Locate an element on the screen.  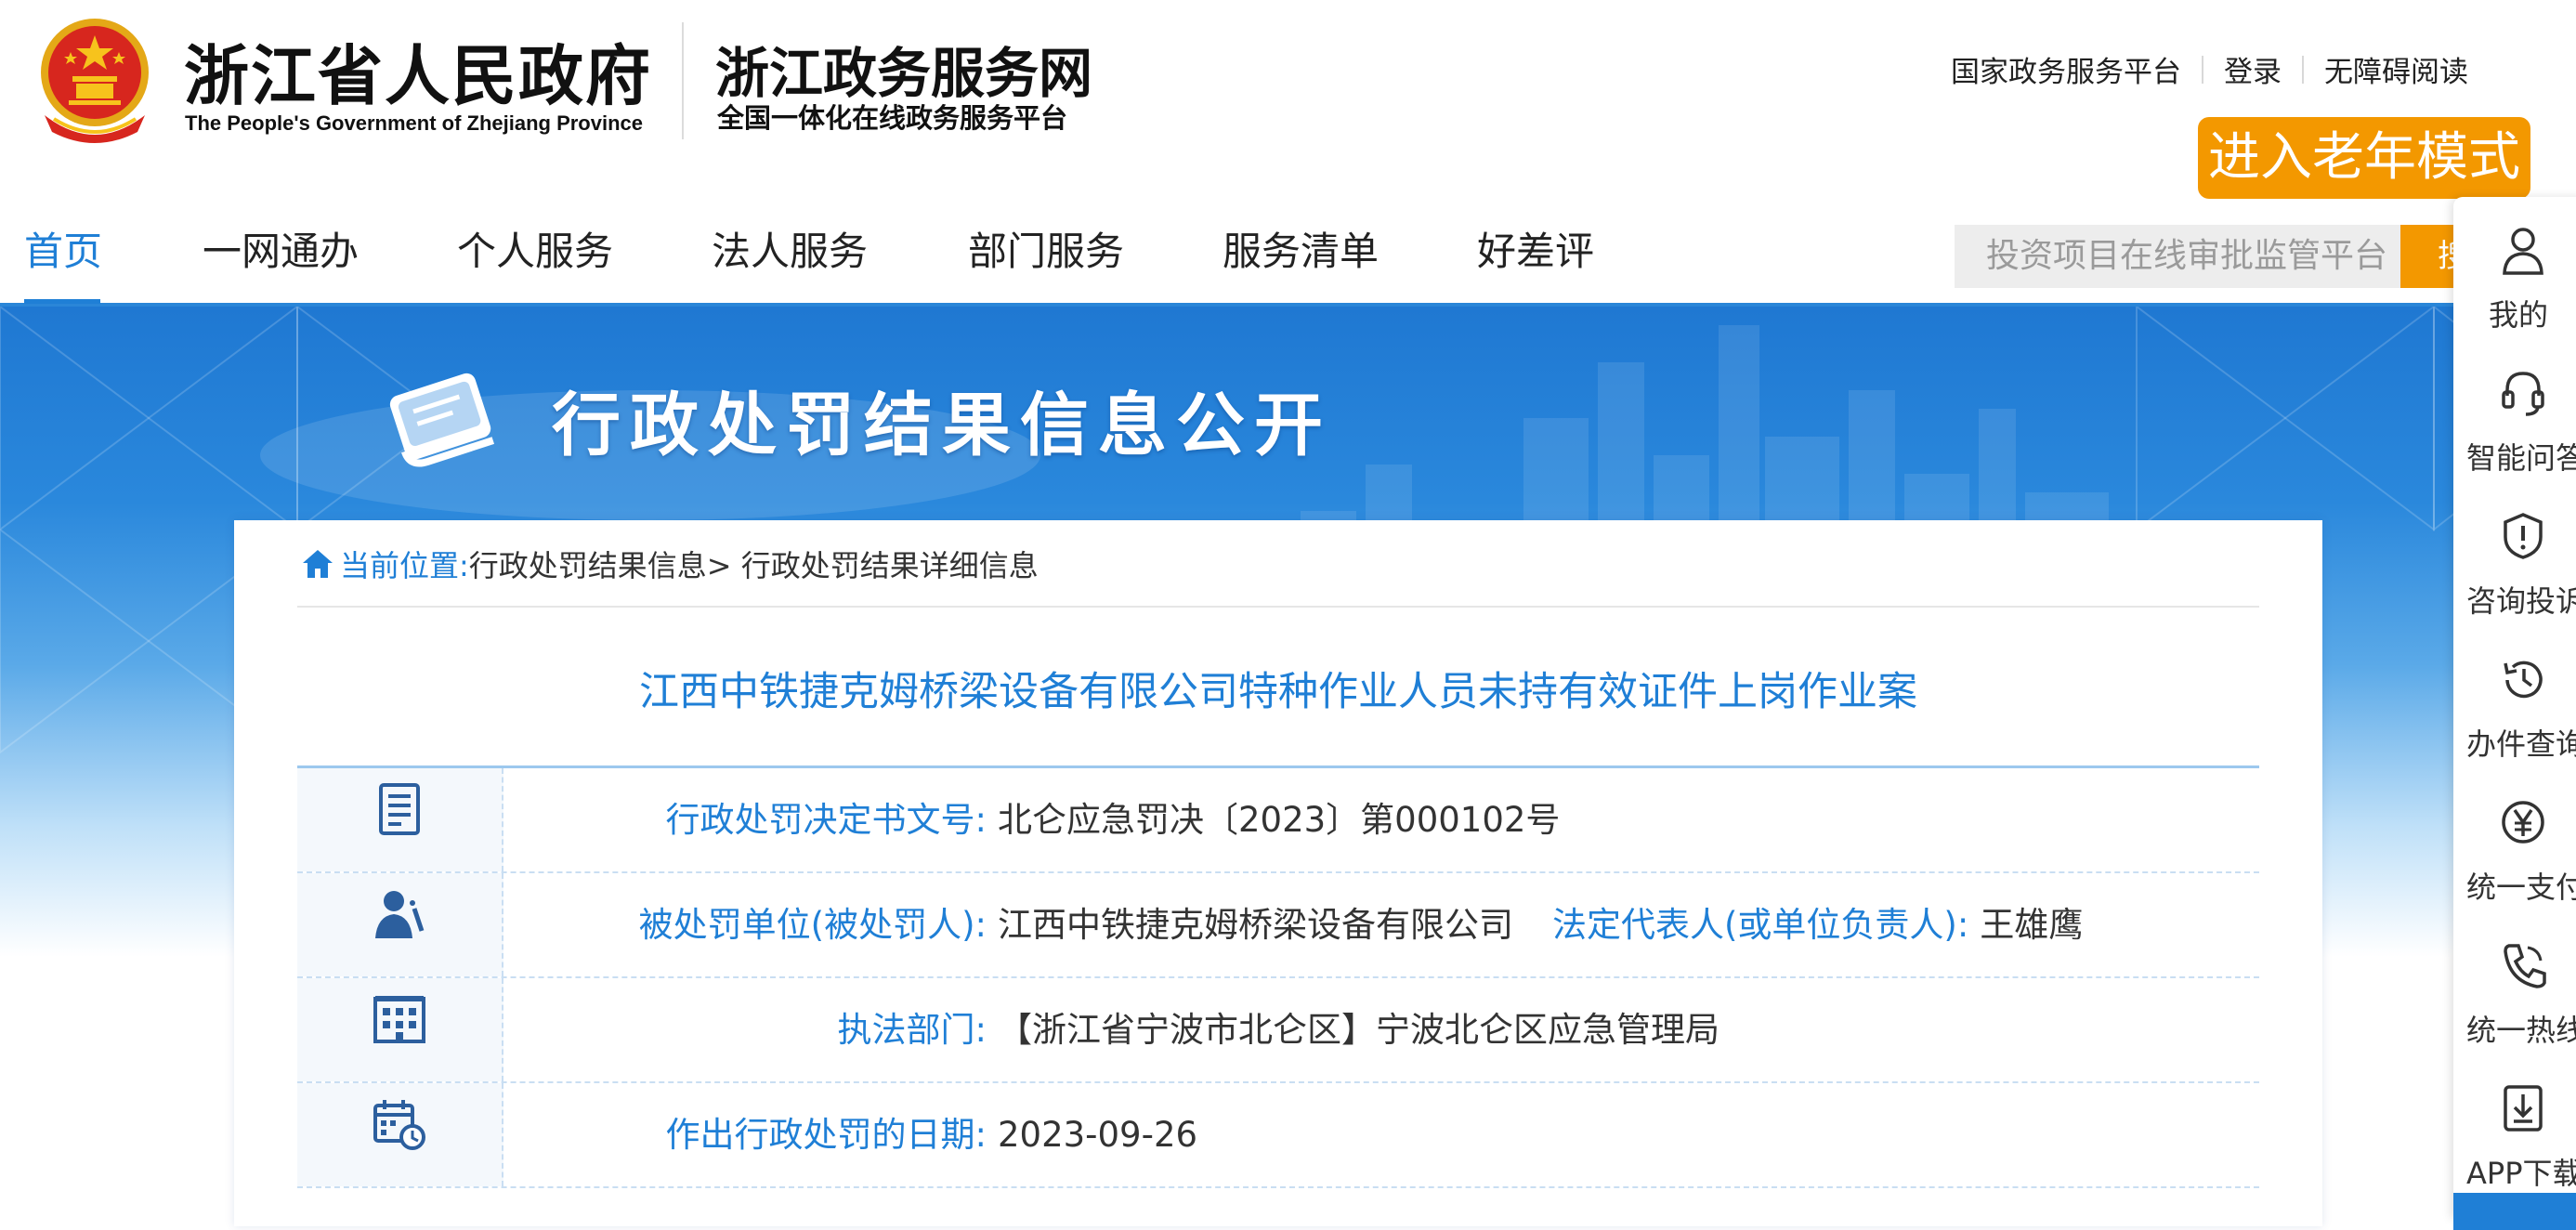
home-icon is located at coordinates (318, 564).